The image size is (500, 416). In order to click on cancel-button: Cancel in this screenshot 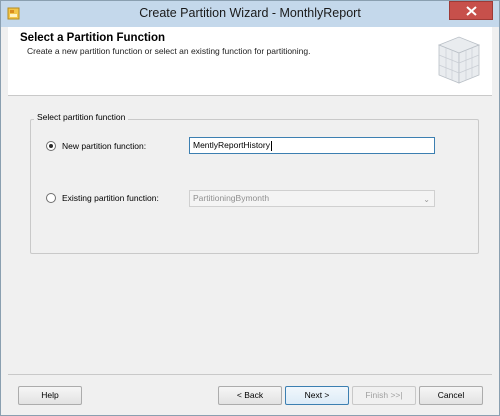, I will do `click(451, 395)`.